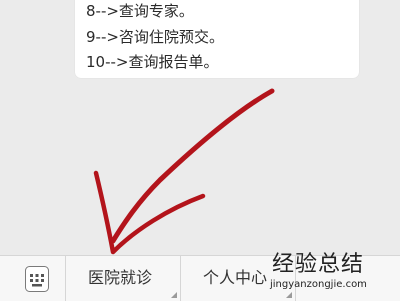  What do you see at coordinates (140, 11) in the screenshot?
I see `chat-line: 8-->查询专家。` at bounding box center [140, 11].